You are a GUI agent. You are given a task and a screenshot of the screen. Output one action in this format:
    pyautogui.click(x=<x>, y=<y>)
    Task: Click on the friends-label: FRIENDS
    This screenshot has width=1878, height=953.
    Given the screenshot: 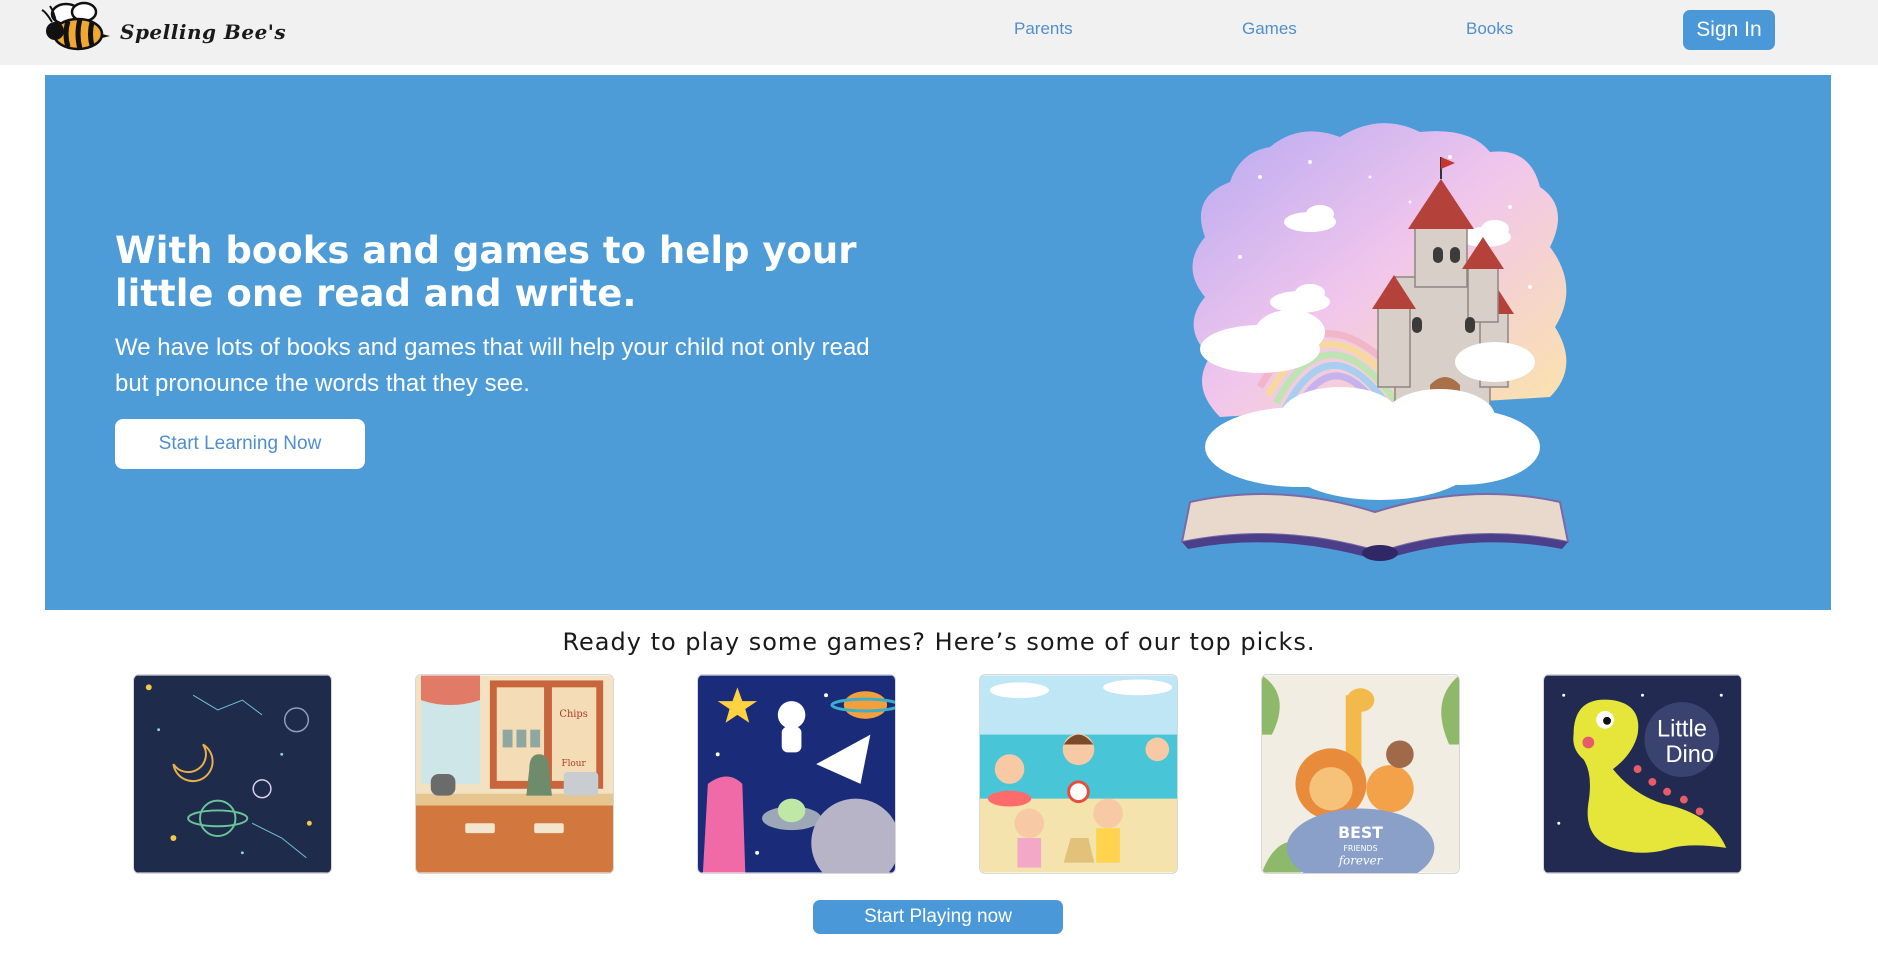 What is the action you would take?
    pyautogui.click(x=1360, y=848)
    